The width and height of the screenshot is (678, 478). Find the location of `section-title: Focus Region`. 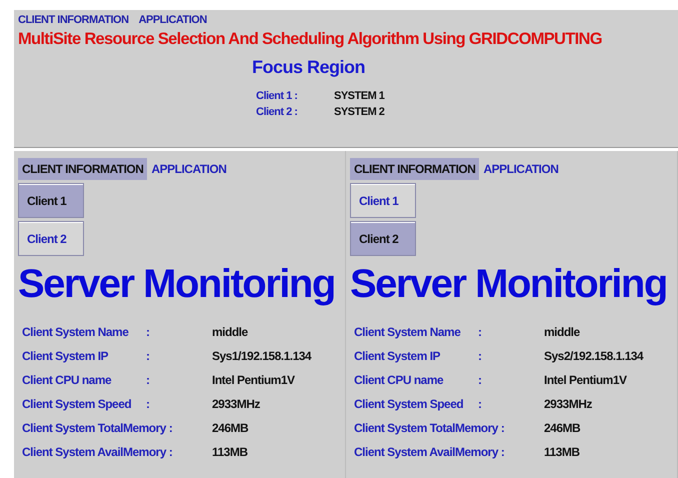

section-title: Focus Region is located at coordinates (309, 67).